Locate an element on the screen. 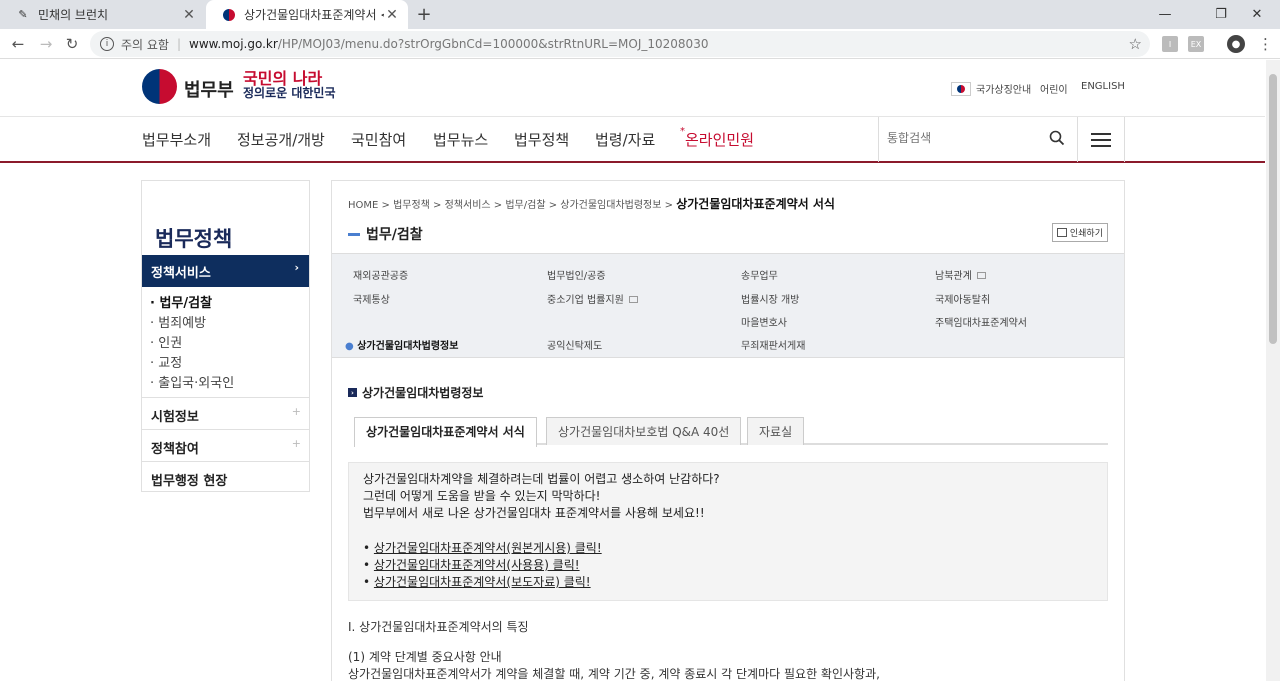 The width and height of the screenshot is (1280, 681). tab-qna: 상가건물임대차보호법 Q&A 40선 is located at coordinates (644, 431).